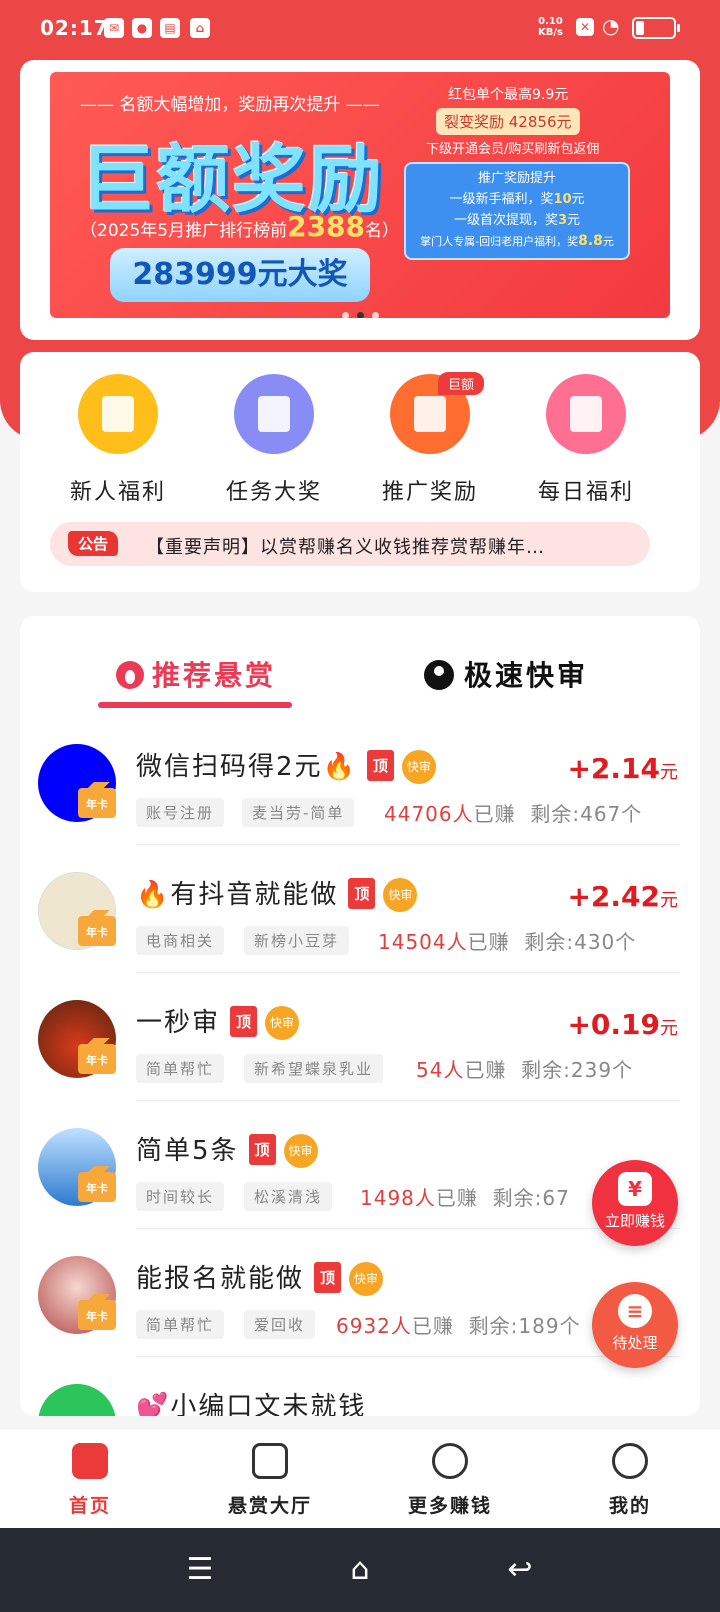  I want to click on task-title: 💕小编口文未就钱, so click(251, 1404).